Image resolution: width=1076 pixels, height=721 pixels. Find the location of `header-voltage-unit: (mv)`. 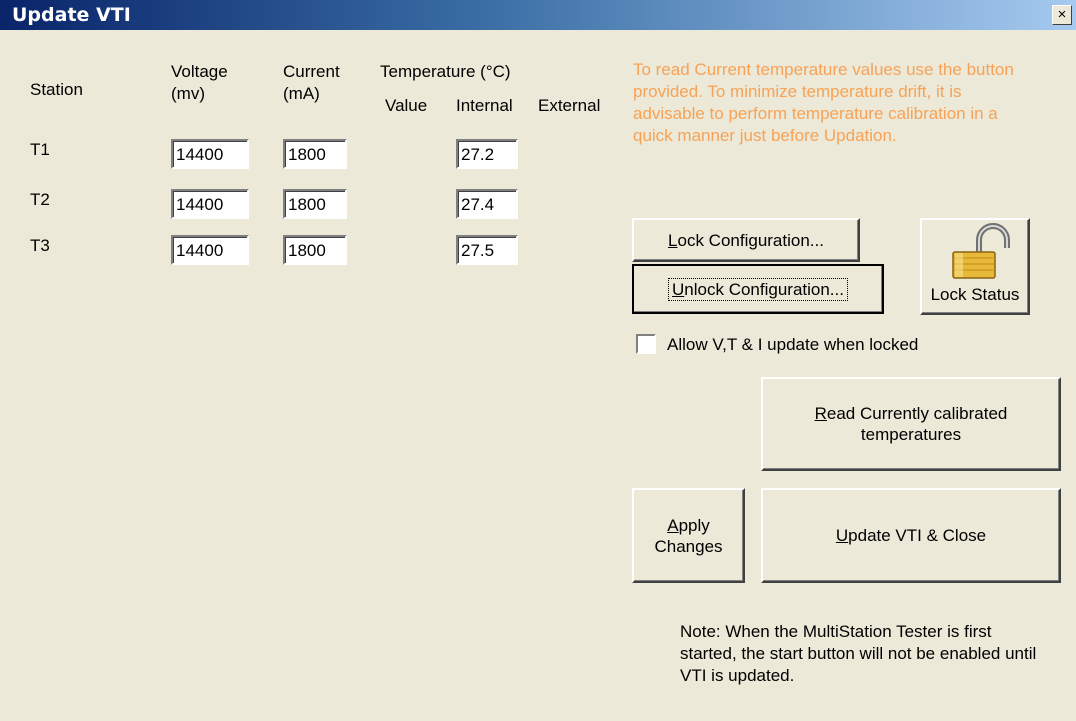

header-voltage-unit: (mv) is located at coordinates (188, 93).